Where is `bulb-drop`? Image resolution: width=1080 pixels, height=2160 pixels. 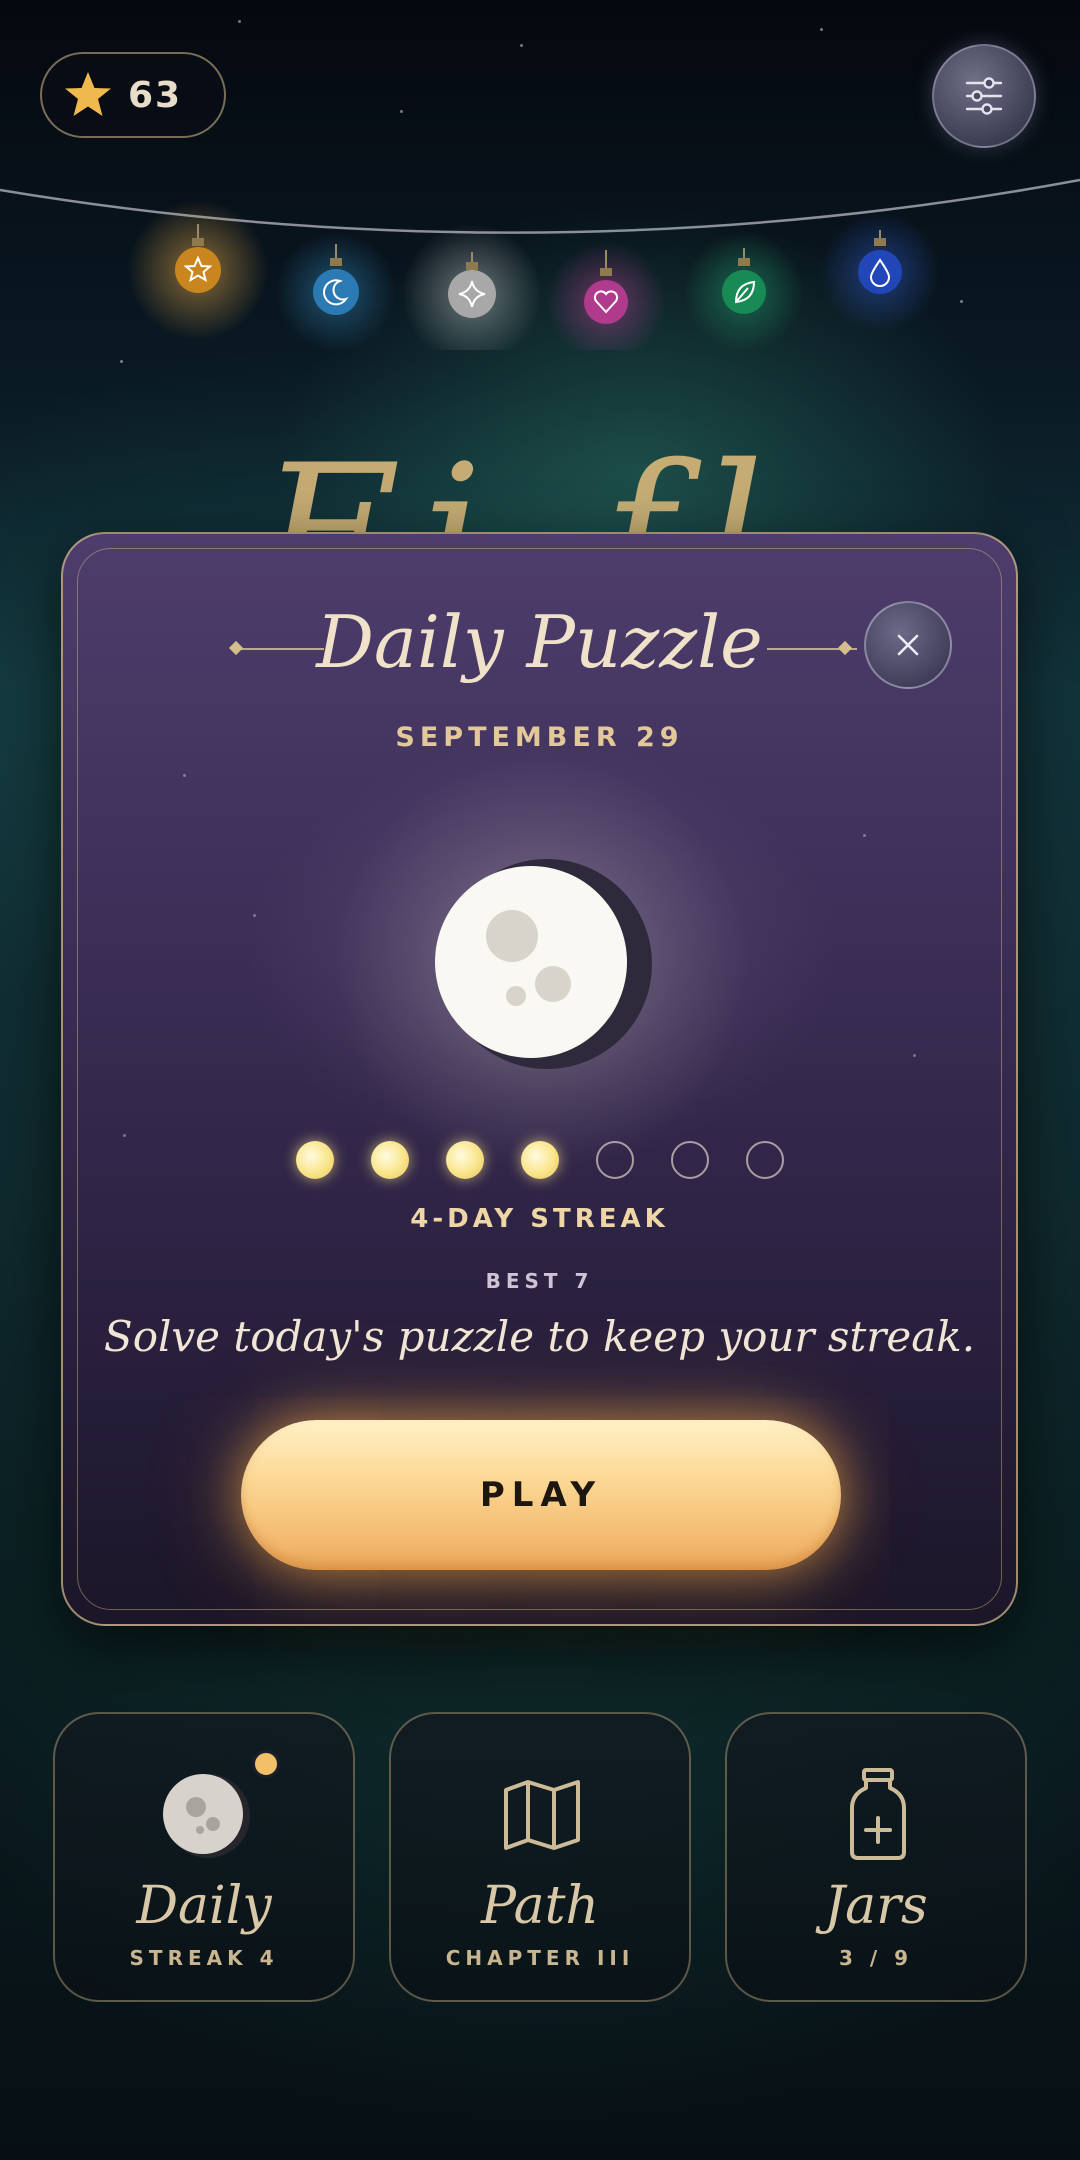 bulb-drop is located at coordinates (880, 272).